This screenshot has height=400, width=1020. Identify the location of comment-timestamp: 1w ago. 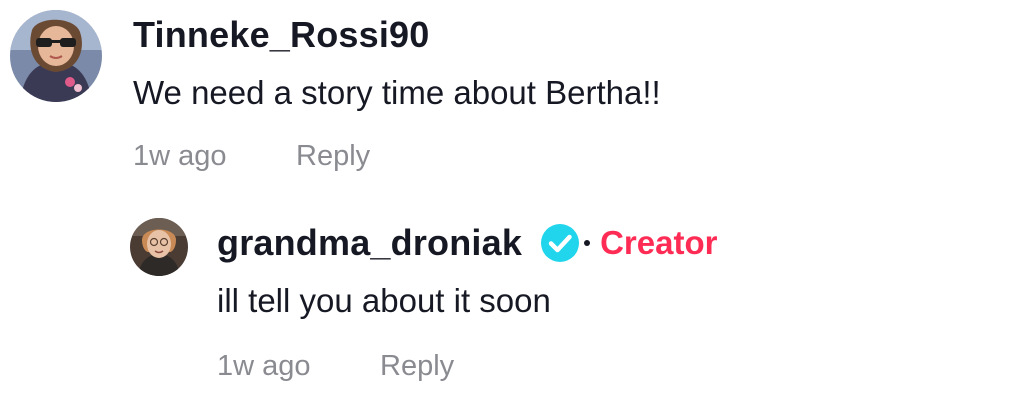
(180, 156).